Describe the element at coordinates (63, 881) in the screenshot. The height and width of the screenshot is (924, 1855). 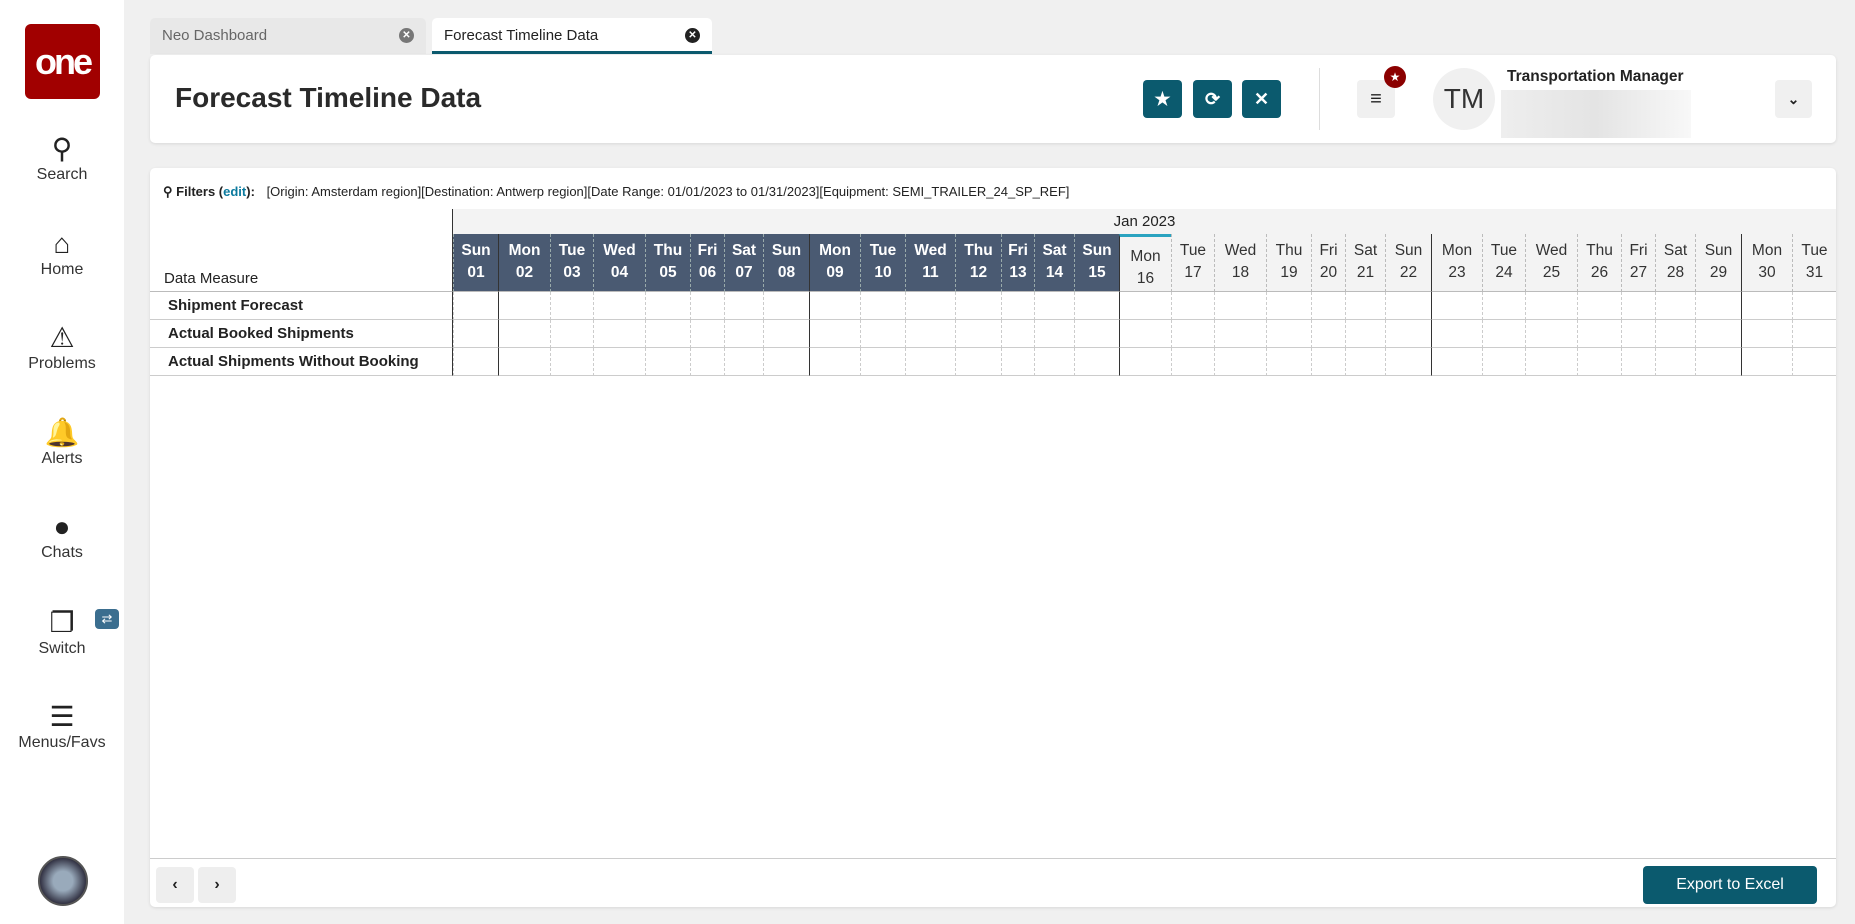
I see `assistant-avatar` at that location.